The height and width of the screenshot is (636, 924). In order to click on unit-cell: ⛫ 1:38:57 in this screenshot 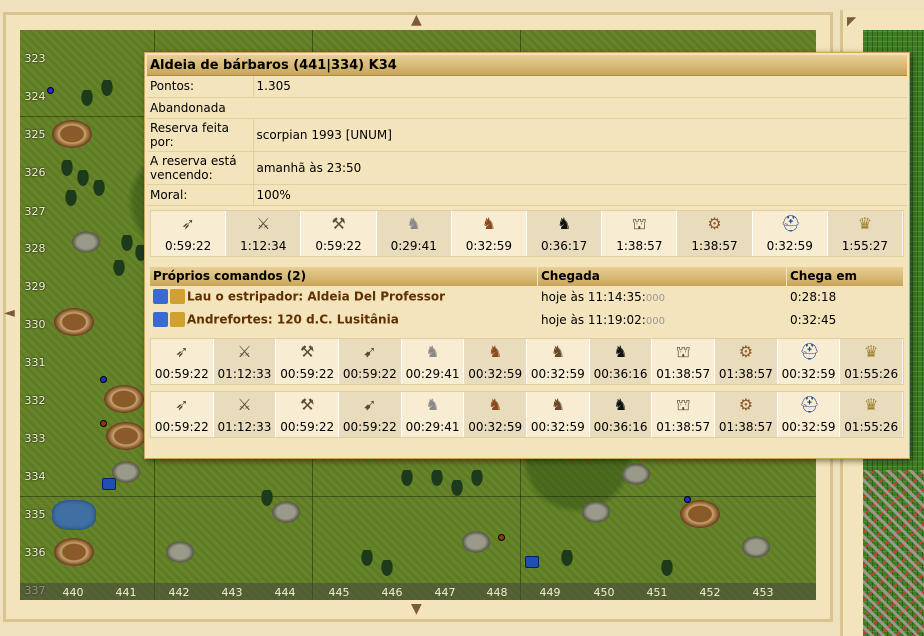, I will do `click(640, 233)`.